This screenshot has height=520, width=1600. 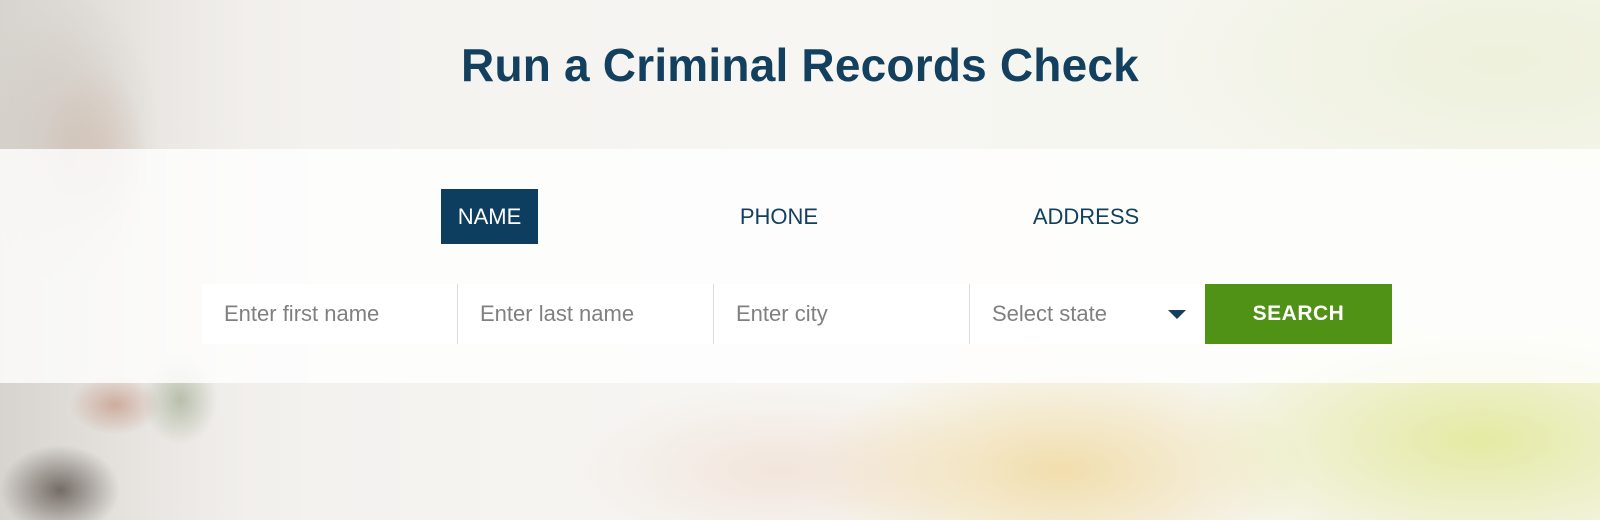 What do you see at coordinates (1086, 216) in the screenshot?
I see `tab-address: ADDRESS` at bounding box center [1086, 216].